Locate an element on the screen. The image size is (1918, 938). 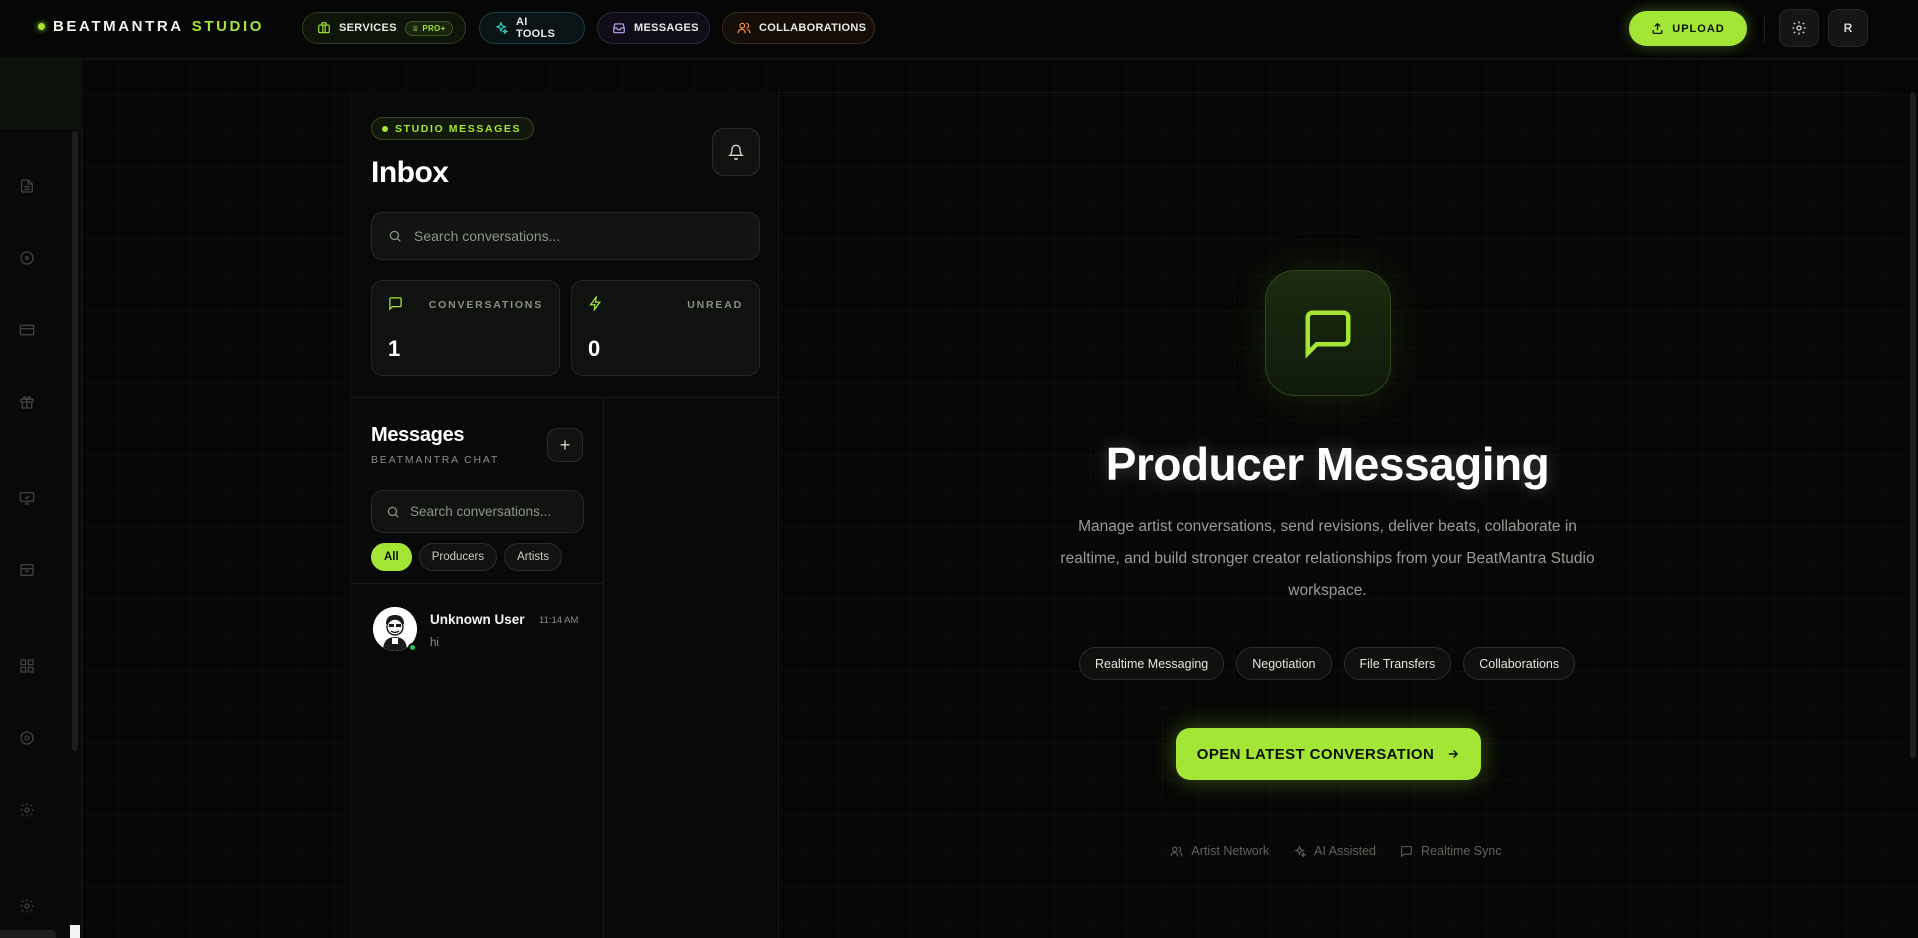
feature-chip: Realtime Messaging is located at coordinates (1152, 663).